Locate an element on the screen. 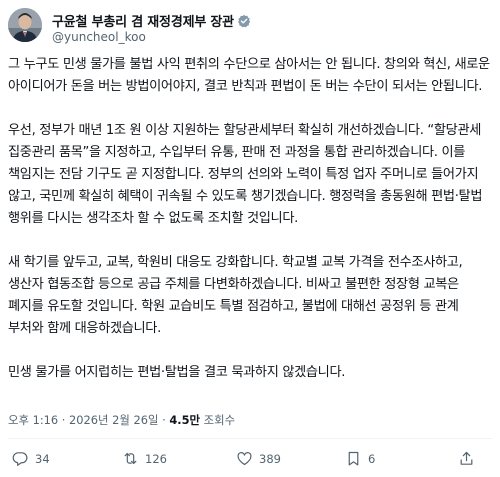 The height and width of the screenshot is (477, 500). display-name: 구윤철 부총리 겸 재정경제부 장관 is located at coordinates (143, 20).